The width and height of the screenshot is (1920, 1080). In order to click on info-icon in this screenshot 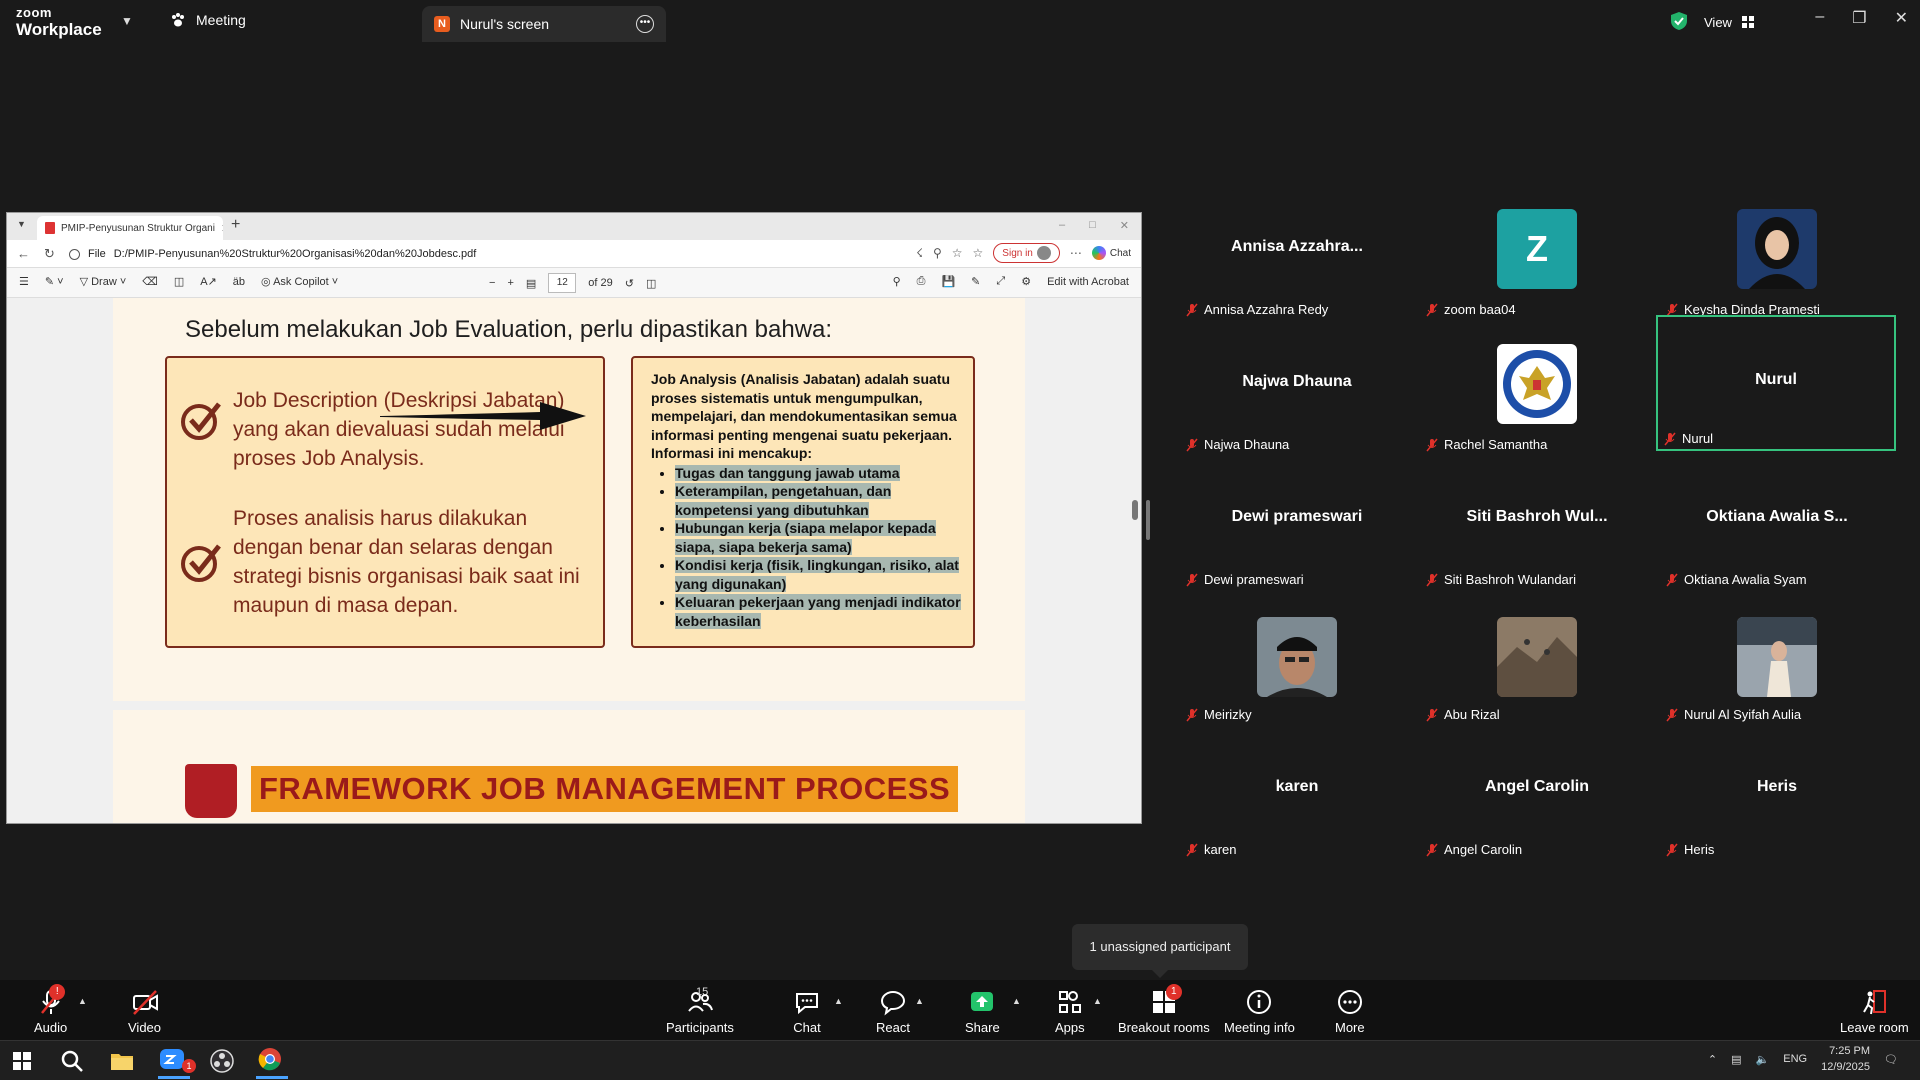, I will do `click(74, 254)`.